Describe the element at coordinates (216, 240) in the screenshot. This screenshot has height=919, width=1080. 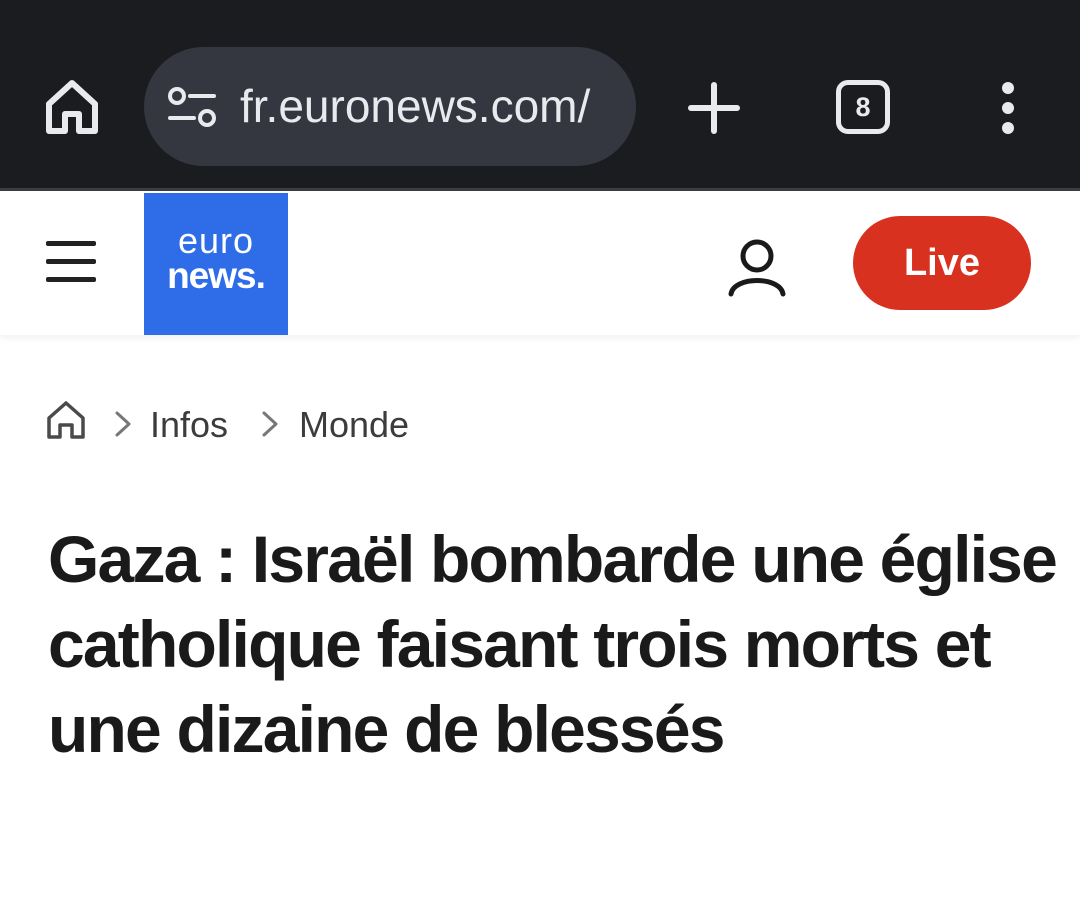
I see `logo-line-euro: euro` at that location.